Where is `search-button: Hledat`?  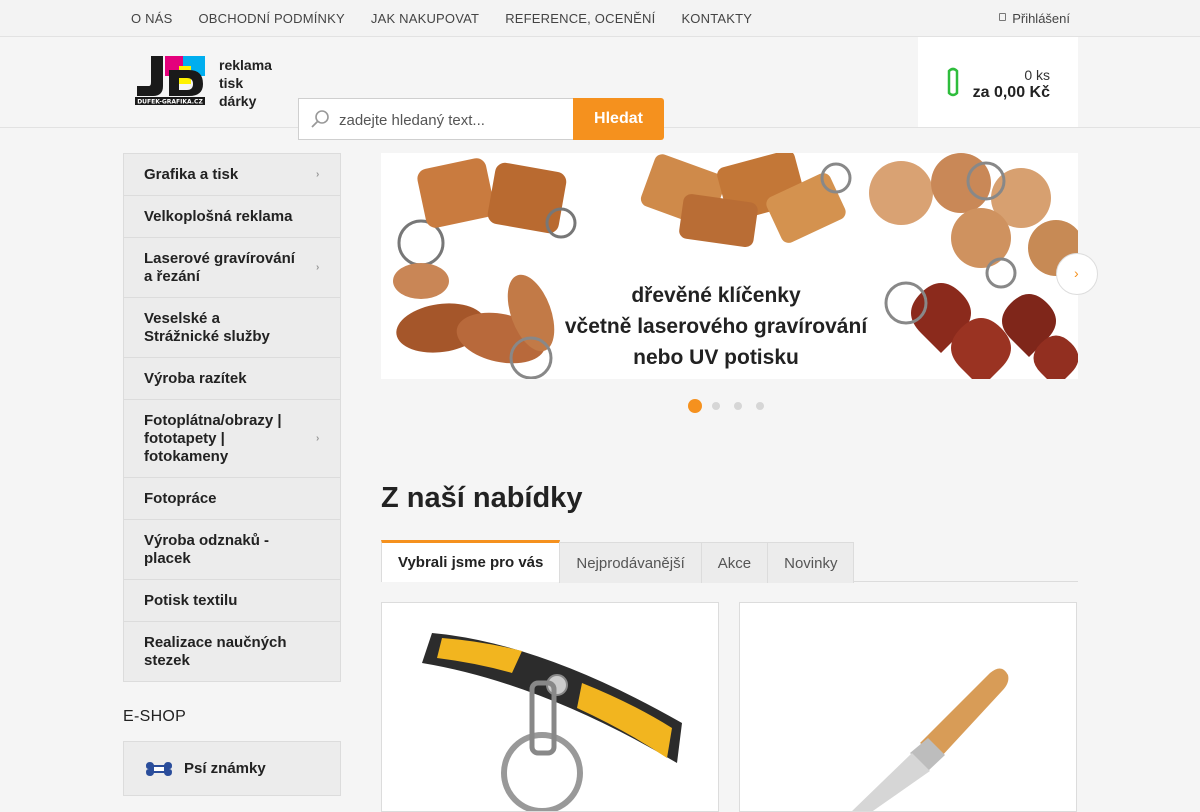 search-button: Hledat is located at coordinates (618, 119).